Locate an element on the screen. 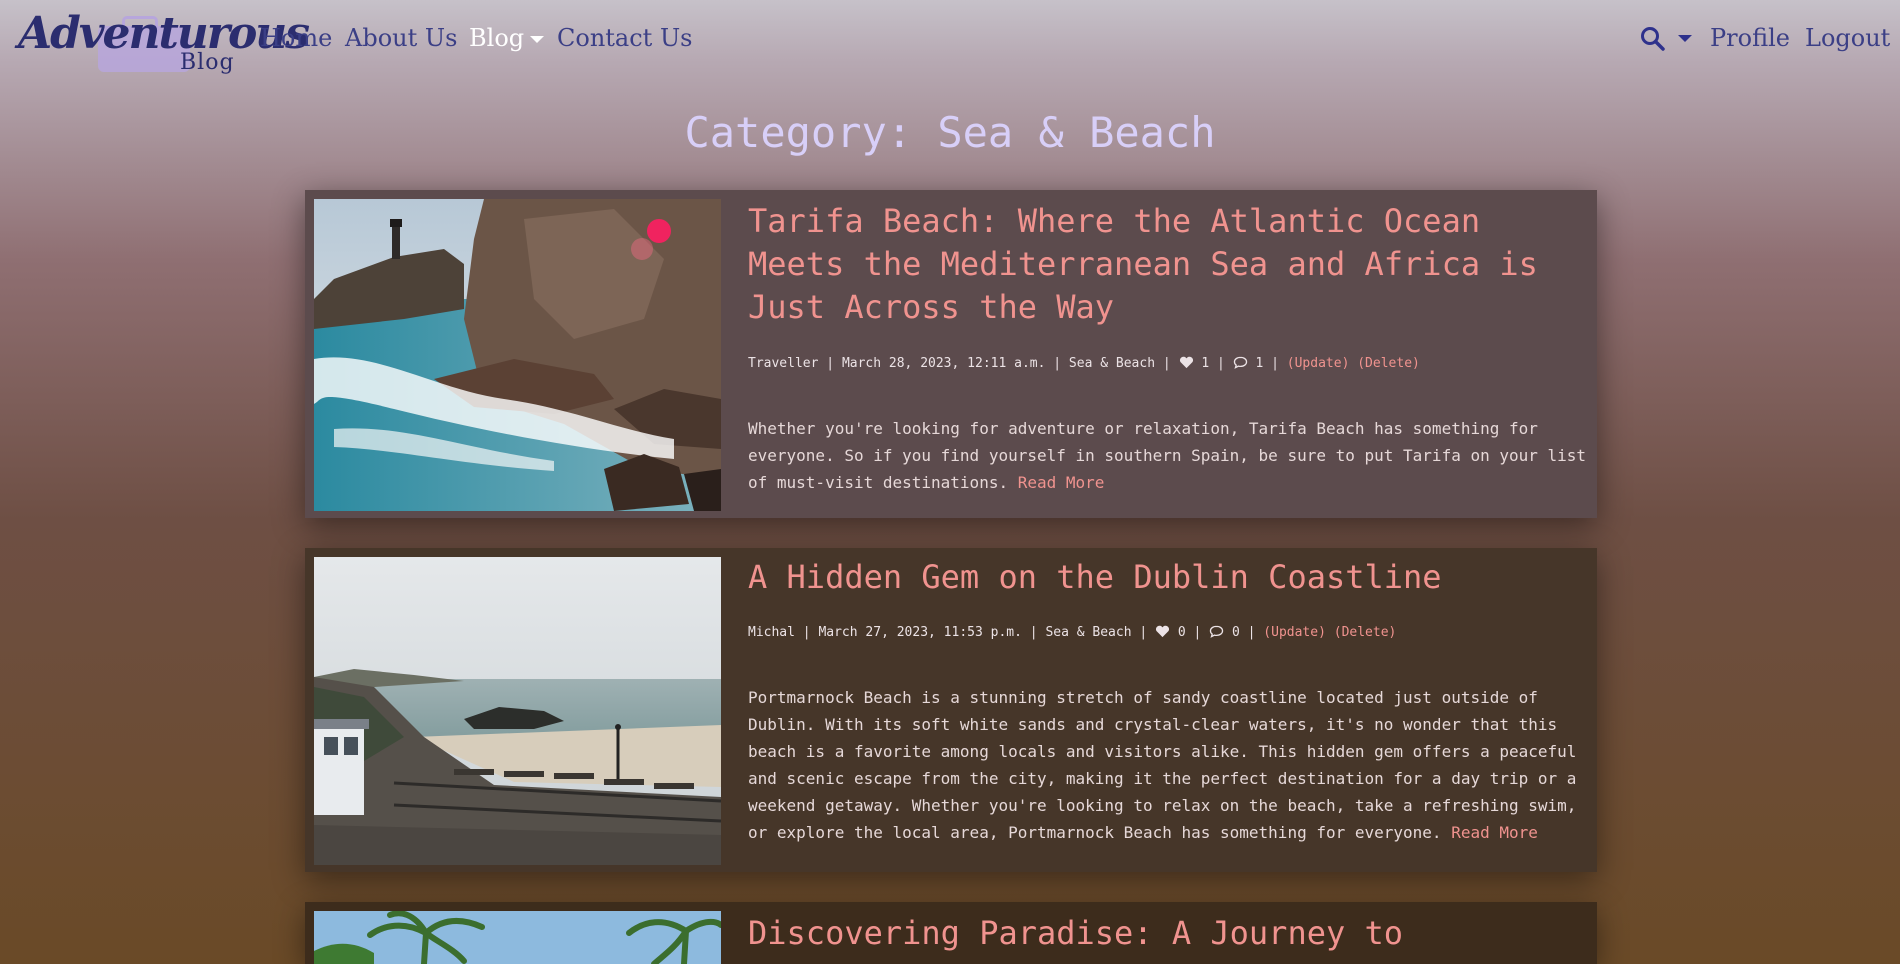  search-icon is located at coordinates (1653, 39).